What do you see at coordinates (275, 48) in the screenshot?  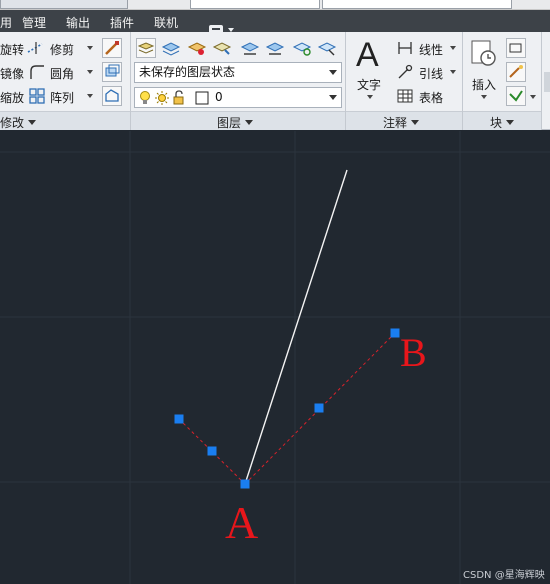 I see `layer-off-icon` at bounding box center [275, 48].